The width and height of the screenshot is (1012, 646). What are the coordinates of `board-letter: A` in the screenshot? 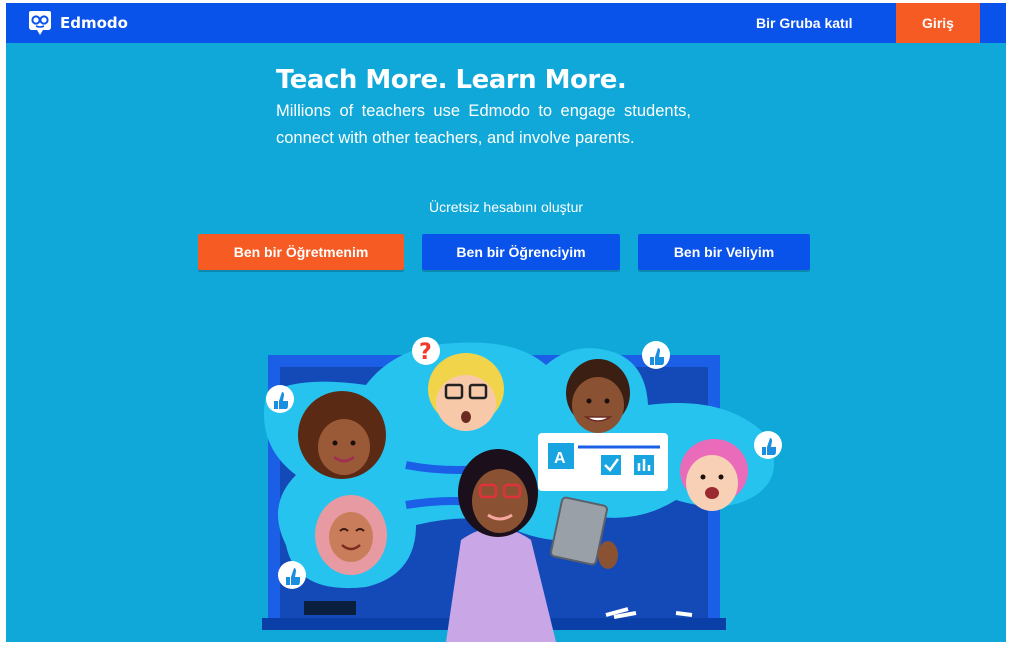 It's located at (560, 458).